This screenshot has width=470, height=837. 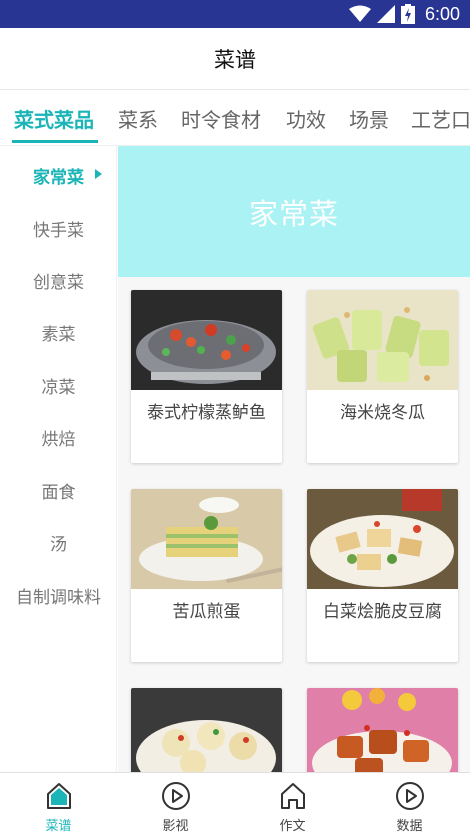 What do you see at coordinates (54, 118) in the screenshot?
I see `tab-dish-style: 菜式菜品` at bounding box center [54, 118].